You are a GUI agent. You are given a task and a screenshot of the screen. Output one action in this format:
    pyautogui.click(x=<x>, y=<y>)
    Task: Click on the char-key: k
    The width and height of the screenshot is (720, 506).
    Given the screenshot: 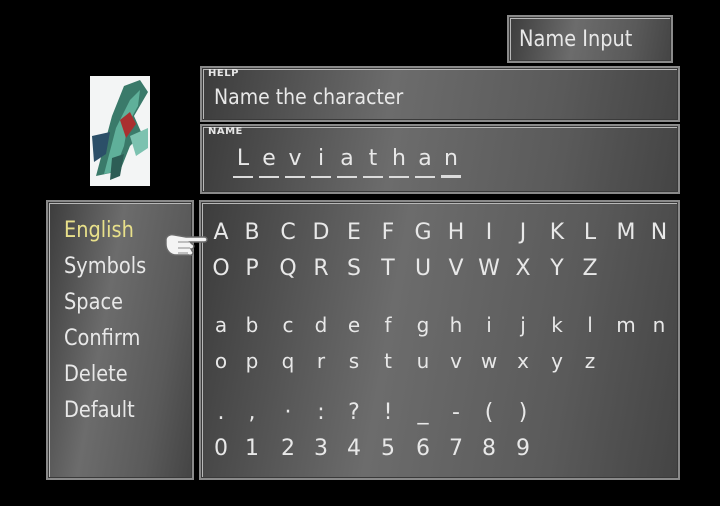 What is the action you would take?
    pyautogui.click(x=557, y=325)
    